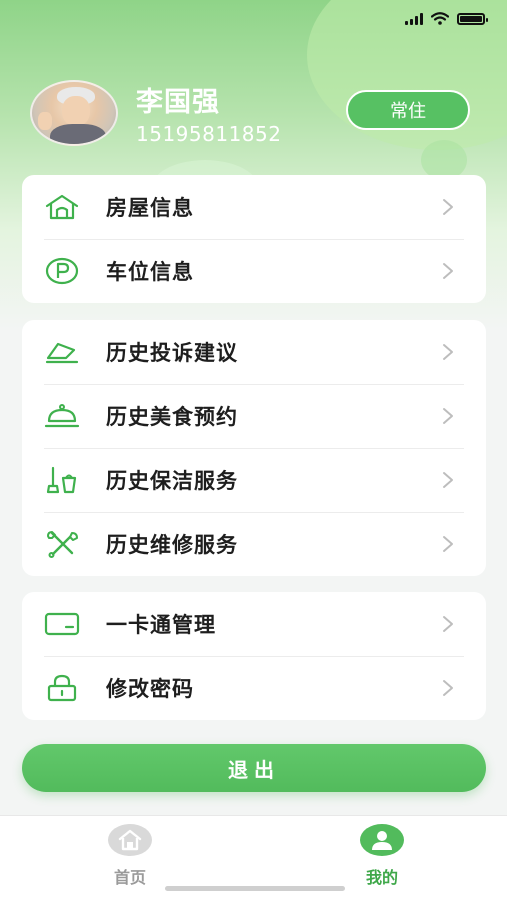  What do you see at coordinates (408, 110) in the screenshot?
I see `resident-status-badge: 常住` at bounding box center [408, 110].